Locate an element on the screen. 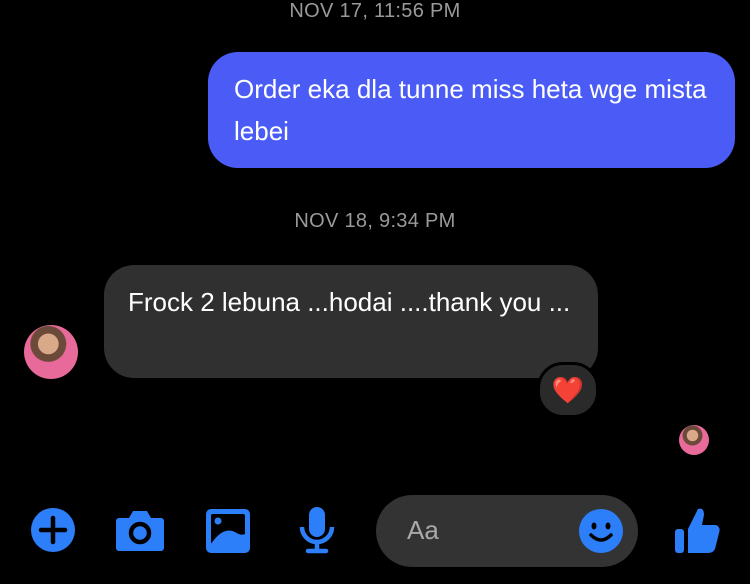 The image size is (750, 584). image-icon is located at coordinates (228, 531).